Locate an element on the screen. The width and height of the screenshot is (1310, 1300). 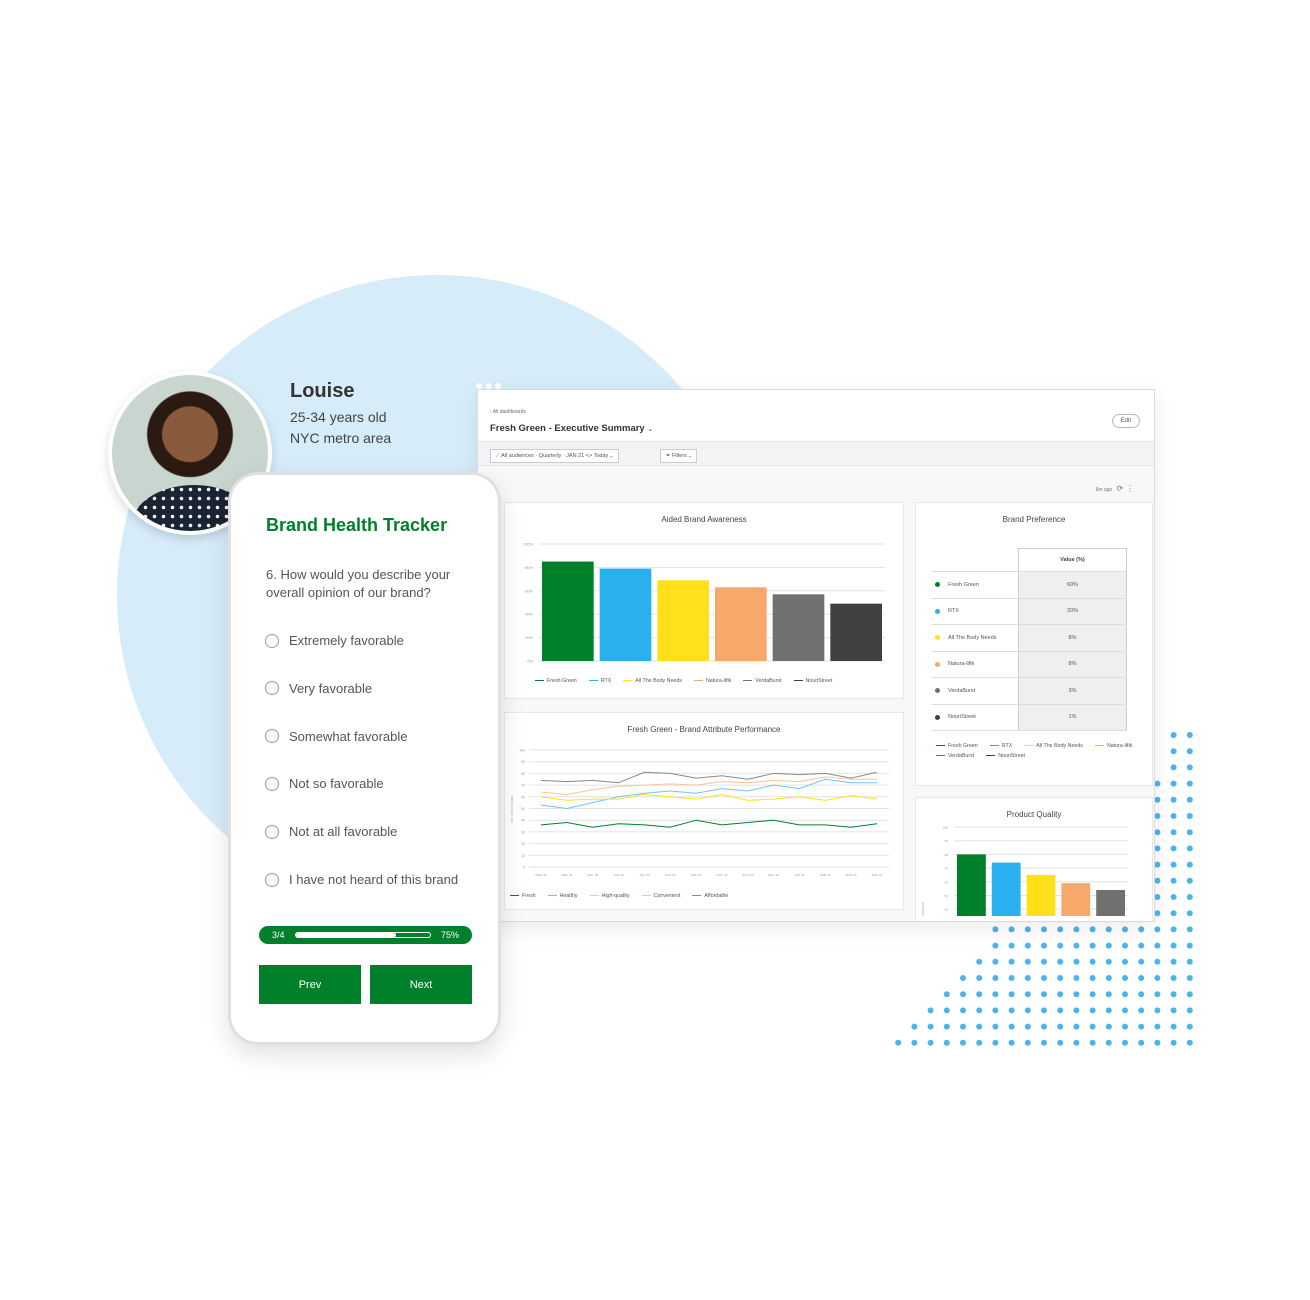
option-label: Not at all favorable is located at coordinates (343, 832).